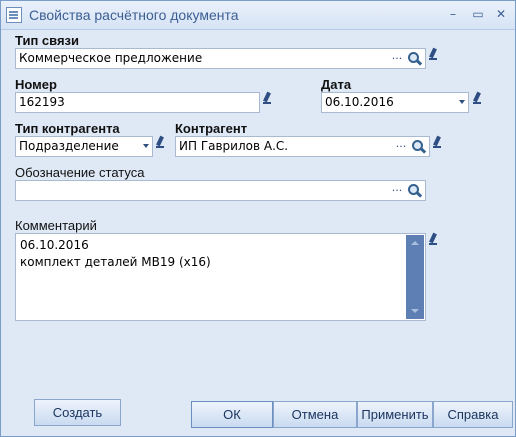  I want to click on document-icon, so click(14, 15).